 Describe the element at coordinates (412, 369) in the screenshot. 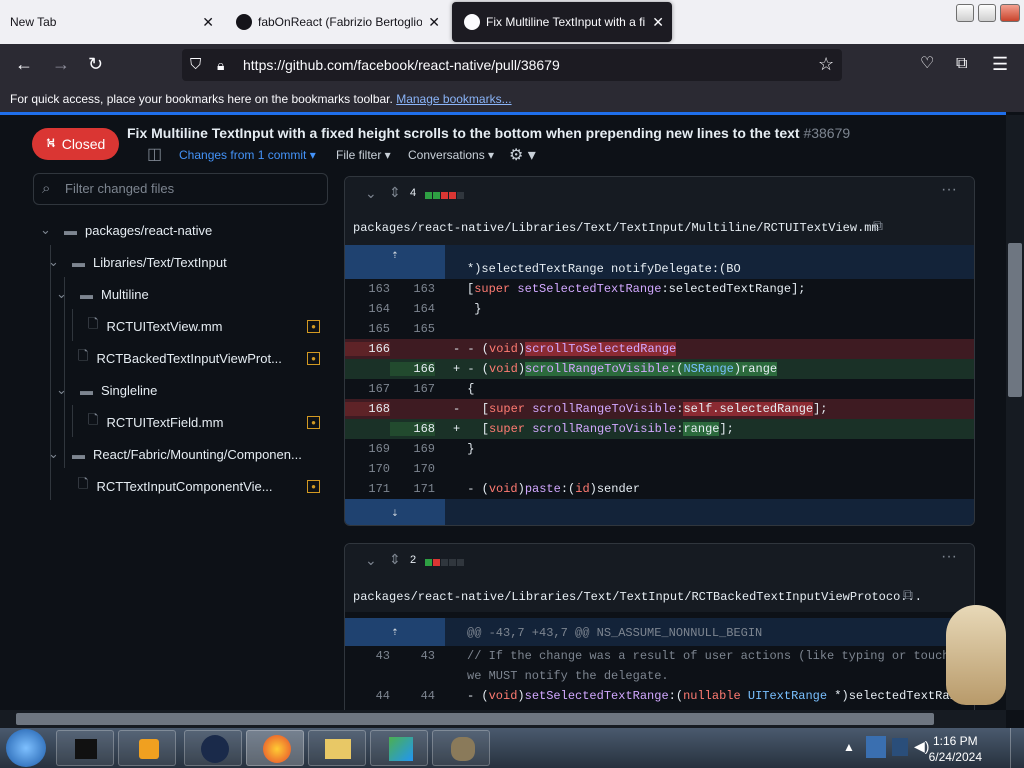

I see `new-line-number: 166` at that location.